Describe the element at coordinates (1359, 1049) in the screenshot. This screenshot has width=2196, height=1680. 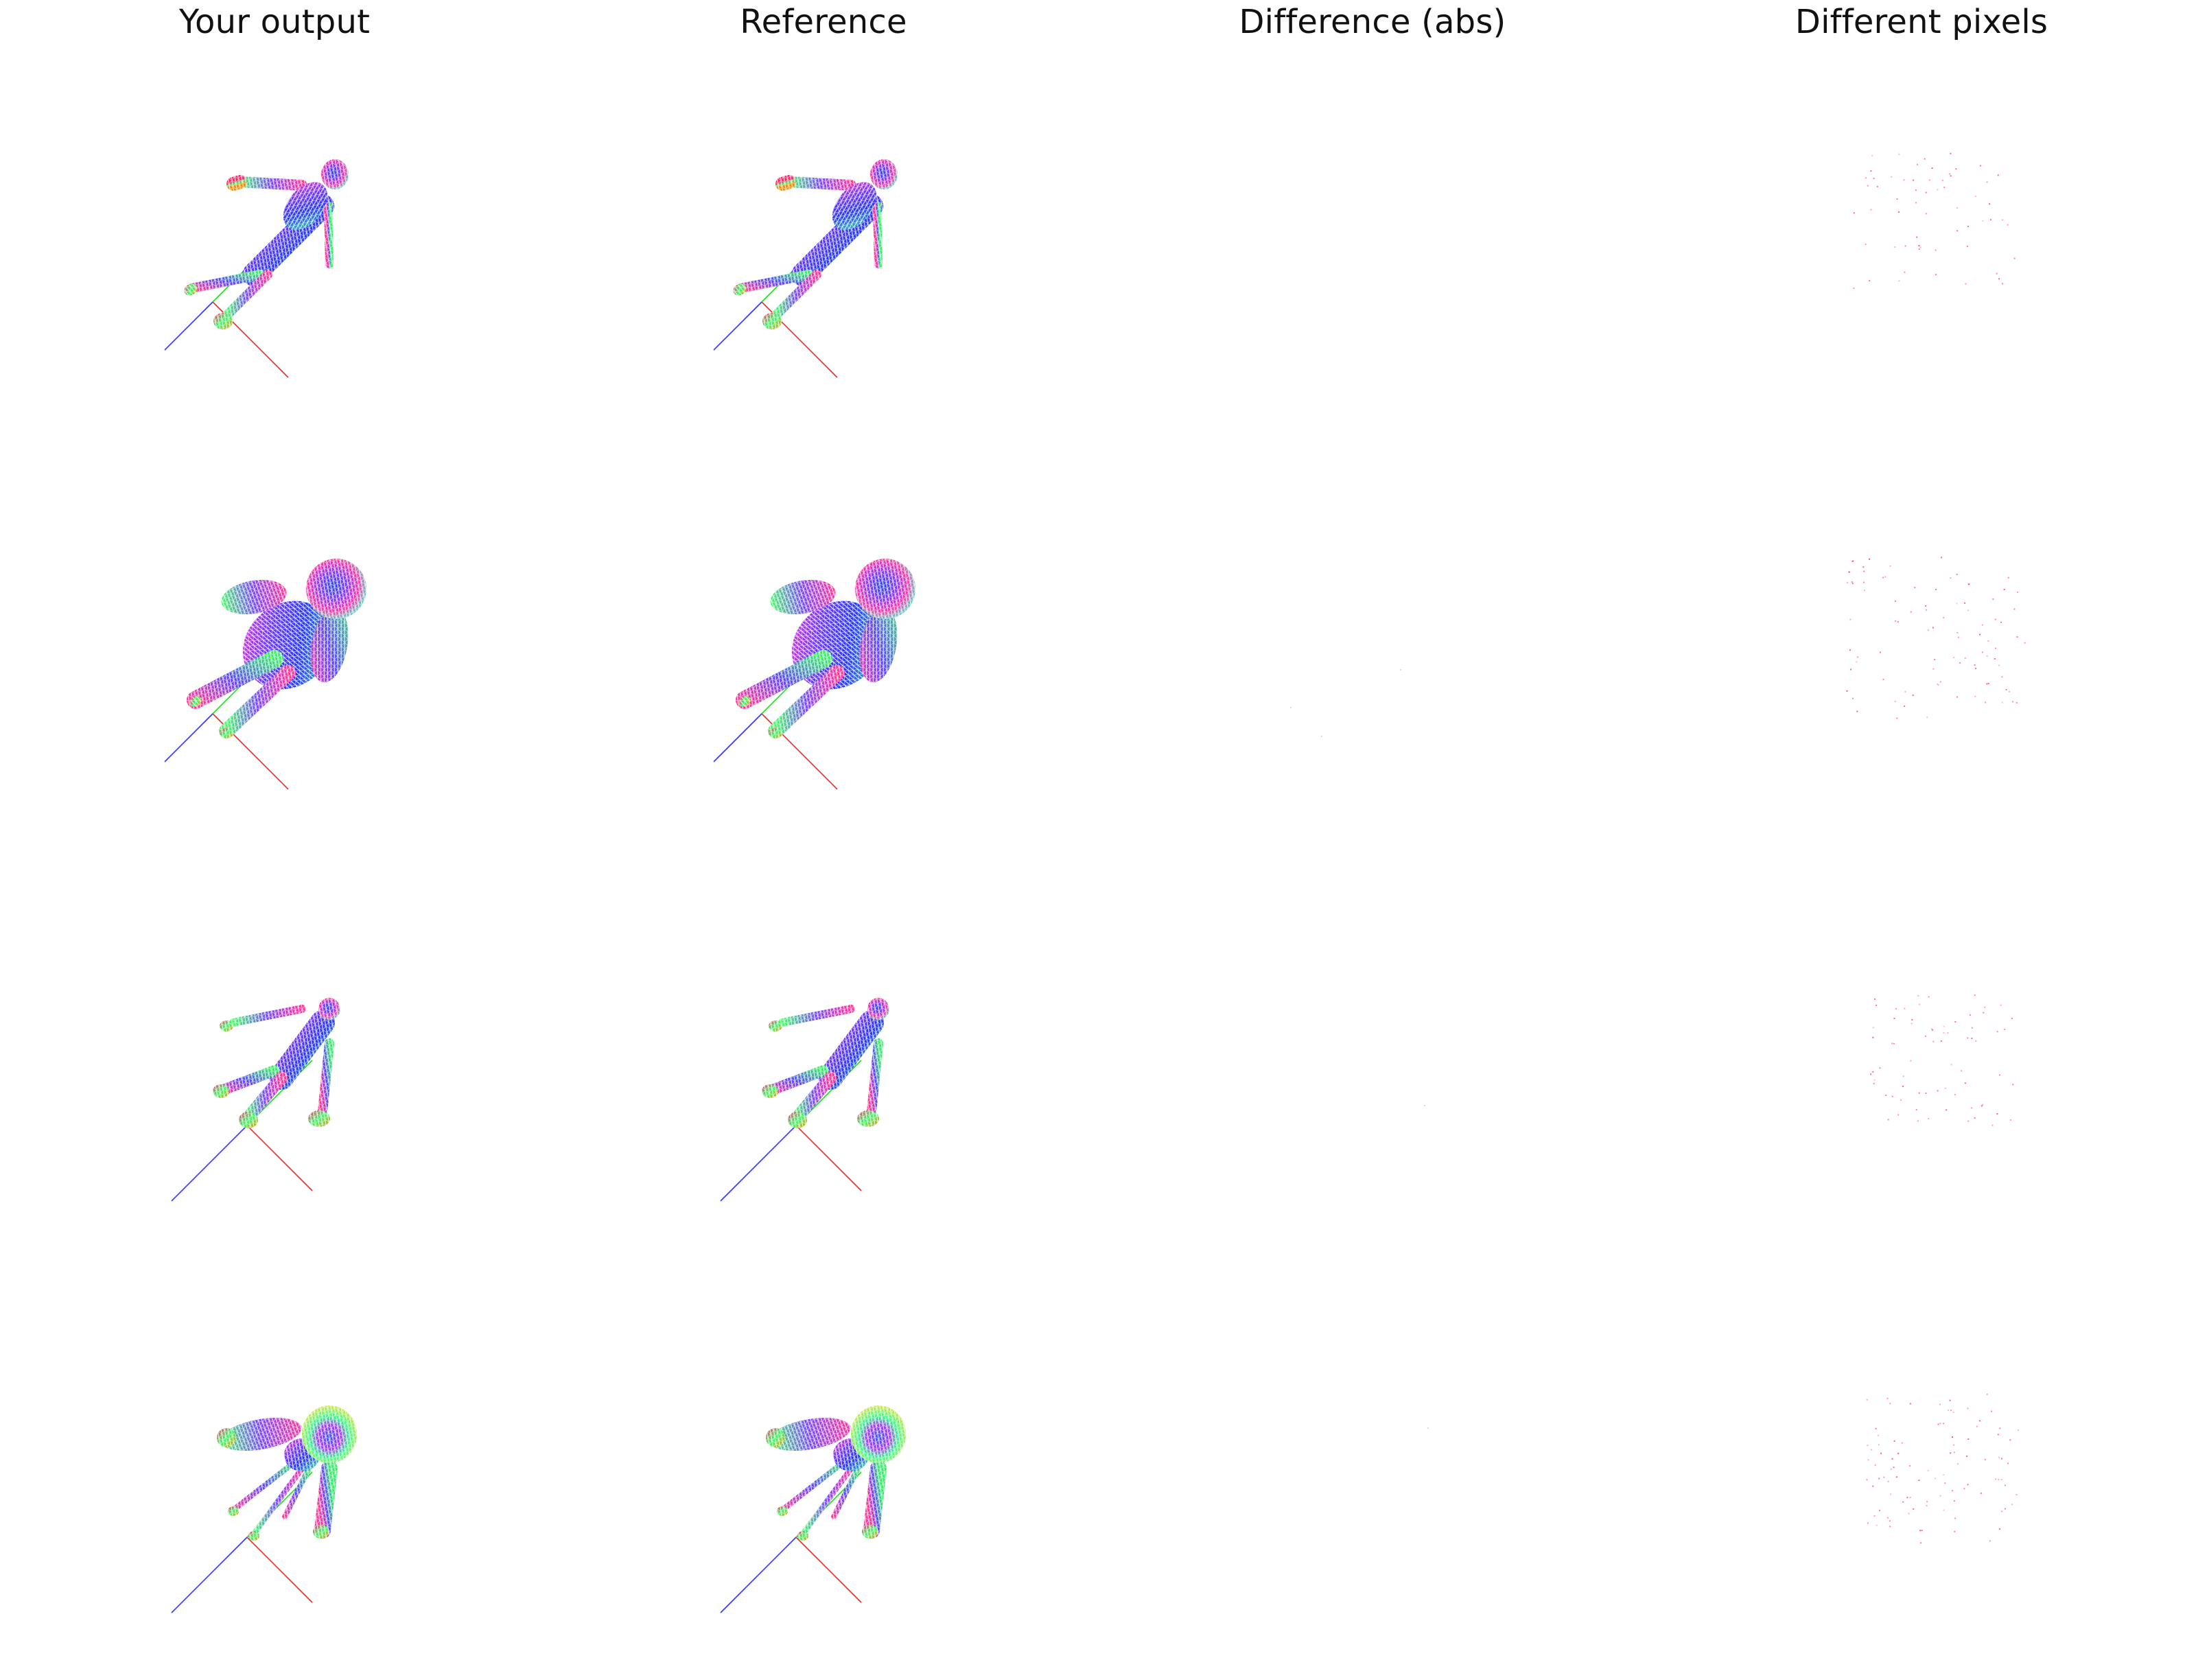
I see `render-column-difference-abs` at that location.